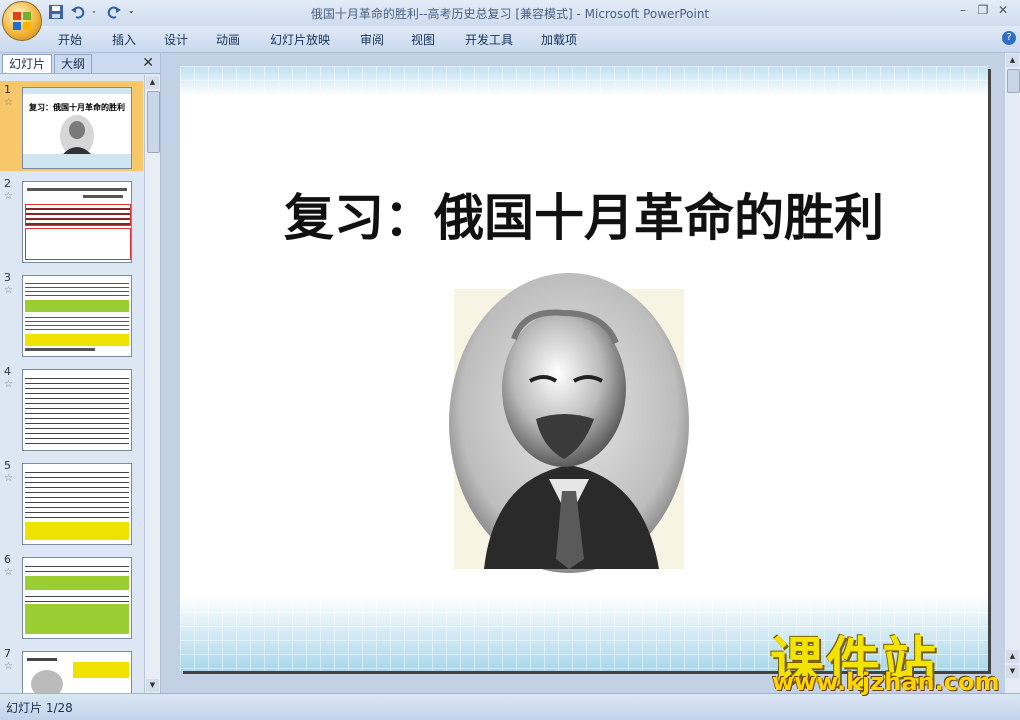 This screenshot has width=1020, height=720. I want to click on office-button, so click(22, 21).